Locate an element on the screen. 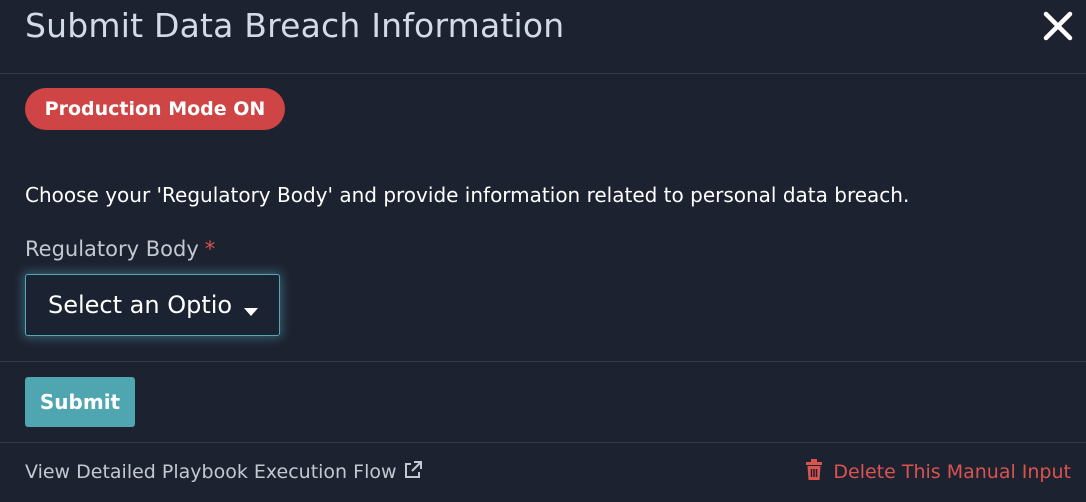 Image resolution: width=1086 pixels, height=502 pixels. modal-header: Submit Data Breach Information is located at coordinates (543, 37).